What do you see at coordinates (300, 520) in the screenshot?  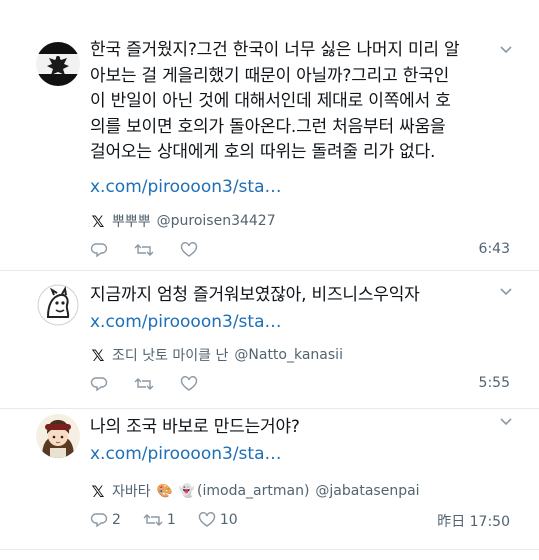 I see `post-actions: 2 1 10 昨日 17:50` at bounding box center [300, 520].